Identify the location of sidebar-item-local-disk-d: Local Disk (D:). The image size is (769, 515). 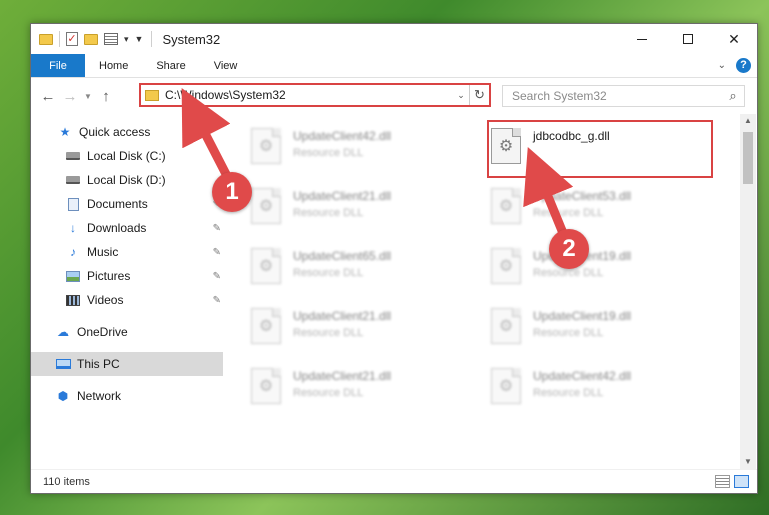
(127, 180).